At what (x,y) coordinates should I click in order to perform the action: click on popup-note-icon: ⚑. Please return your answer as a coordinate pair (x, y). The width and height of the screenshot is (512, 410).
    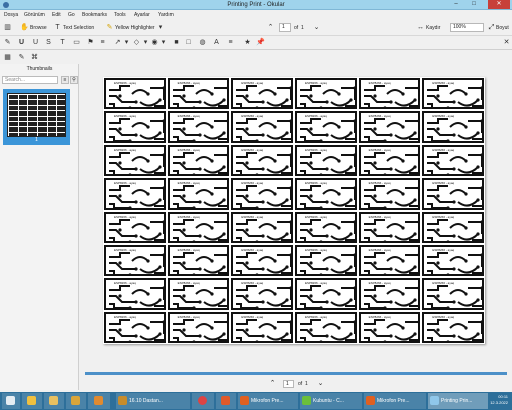
    Looking at the image, I should click on (90, 42).